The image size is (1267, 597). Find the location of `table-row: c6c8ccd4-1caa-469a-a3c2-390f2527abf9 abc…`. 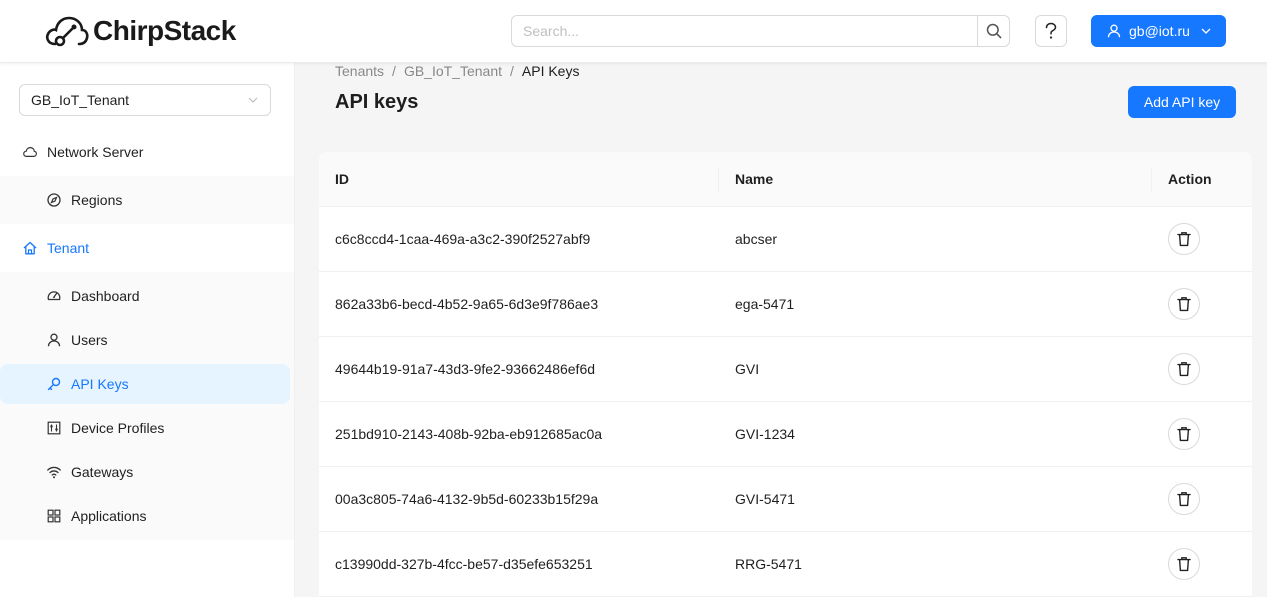

table-row: c6c8ccd4-1caa-469a-a3c2-390f2527abf9 abc… is located at coordinates (785, 239).